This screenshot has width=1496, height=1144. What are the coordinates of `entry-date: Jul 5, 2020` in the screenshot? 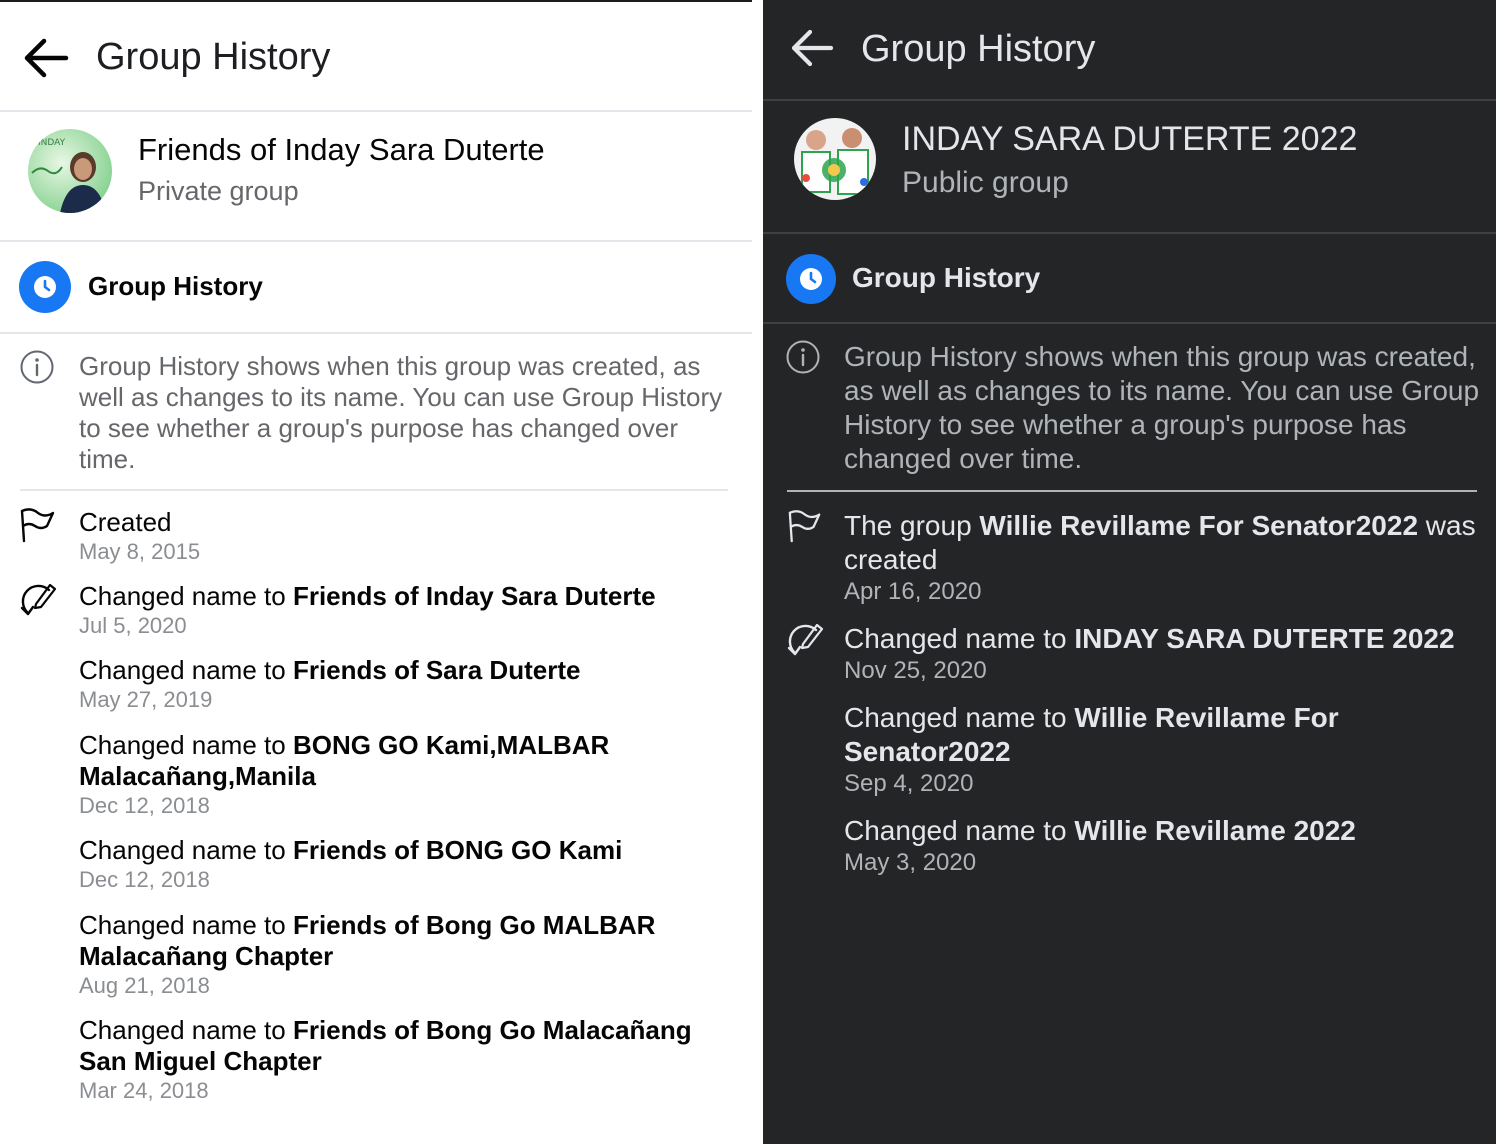 It's located at (133, 625).